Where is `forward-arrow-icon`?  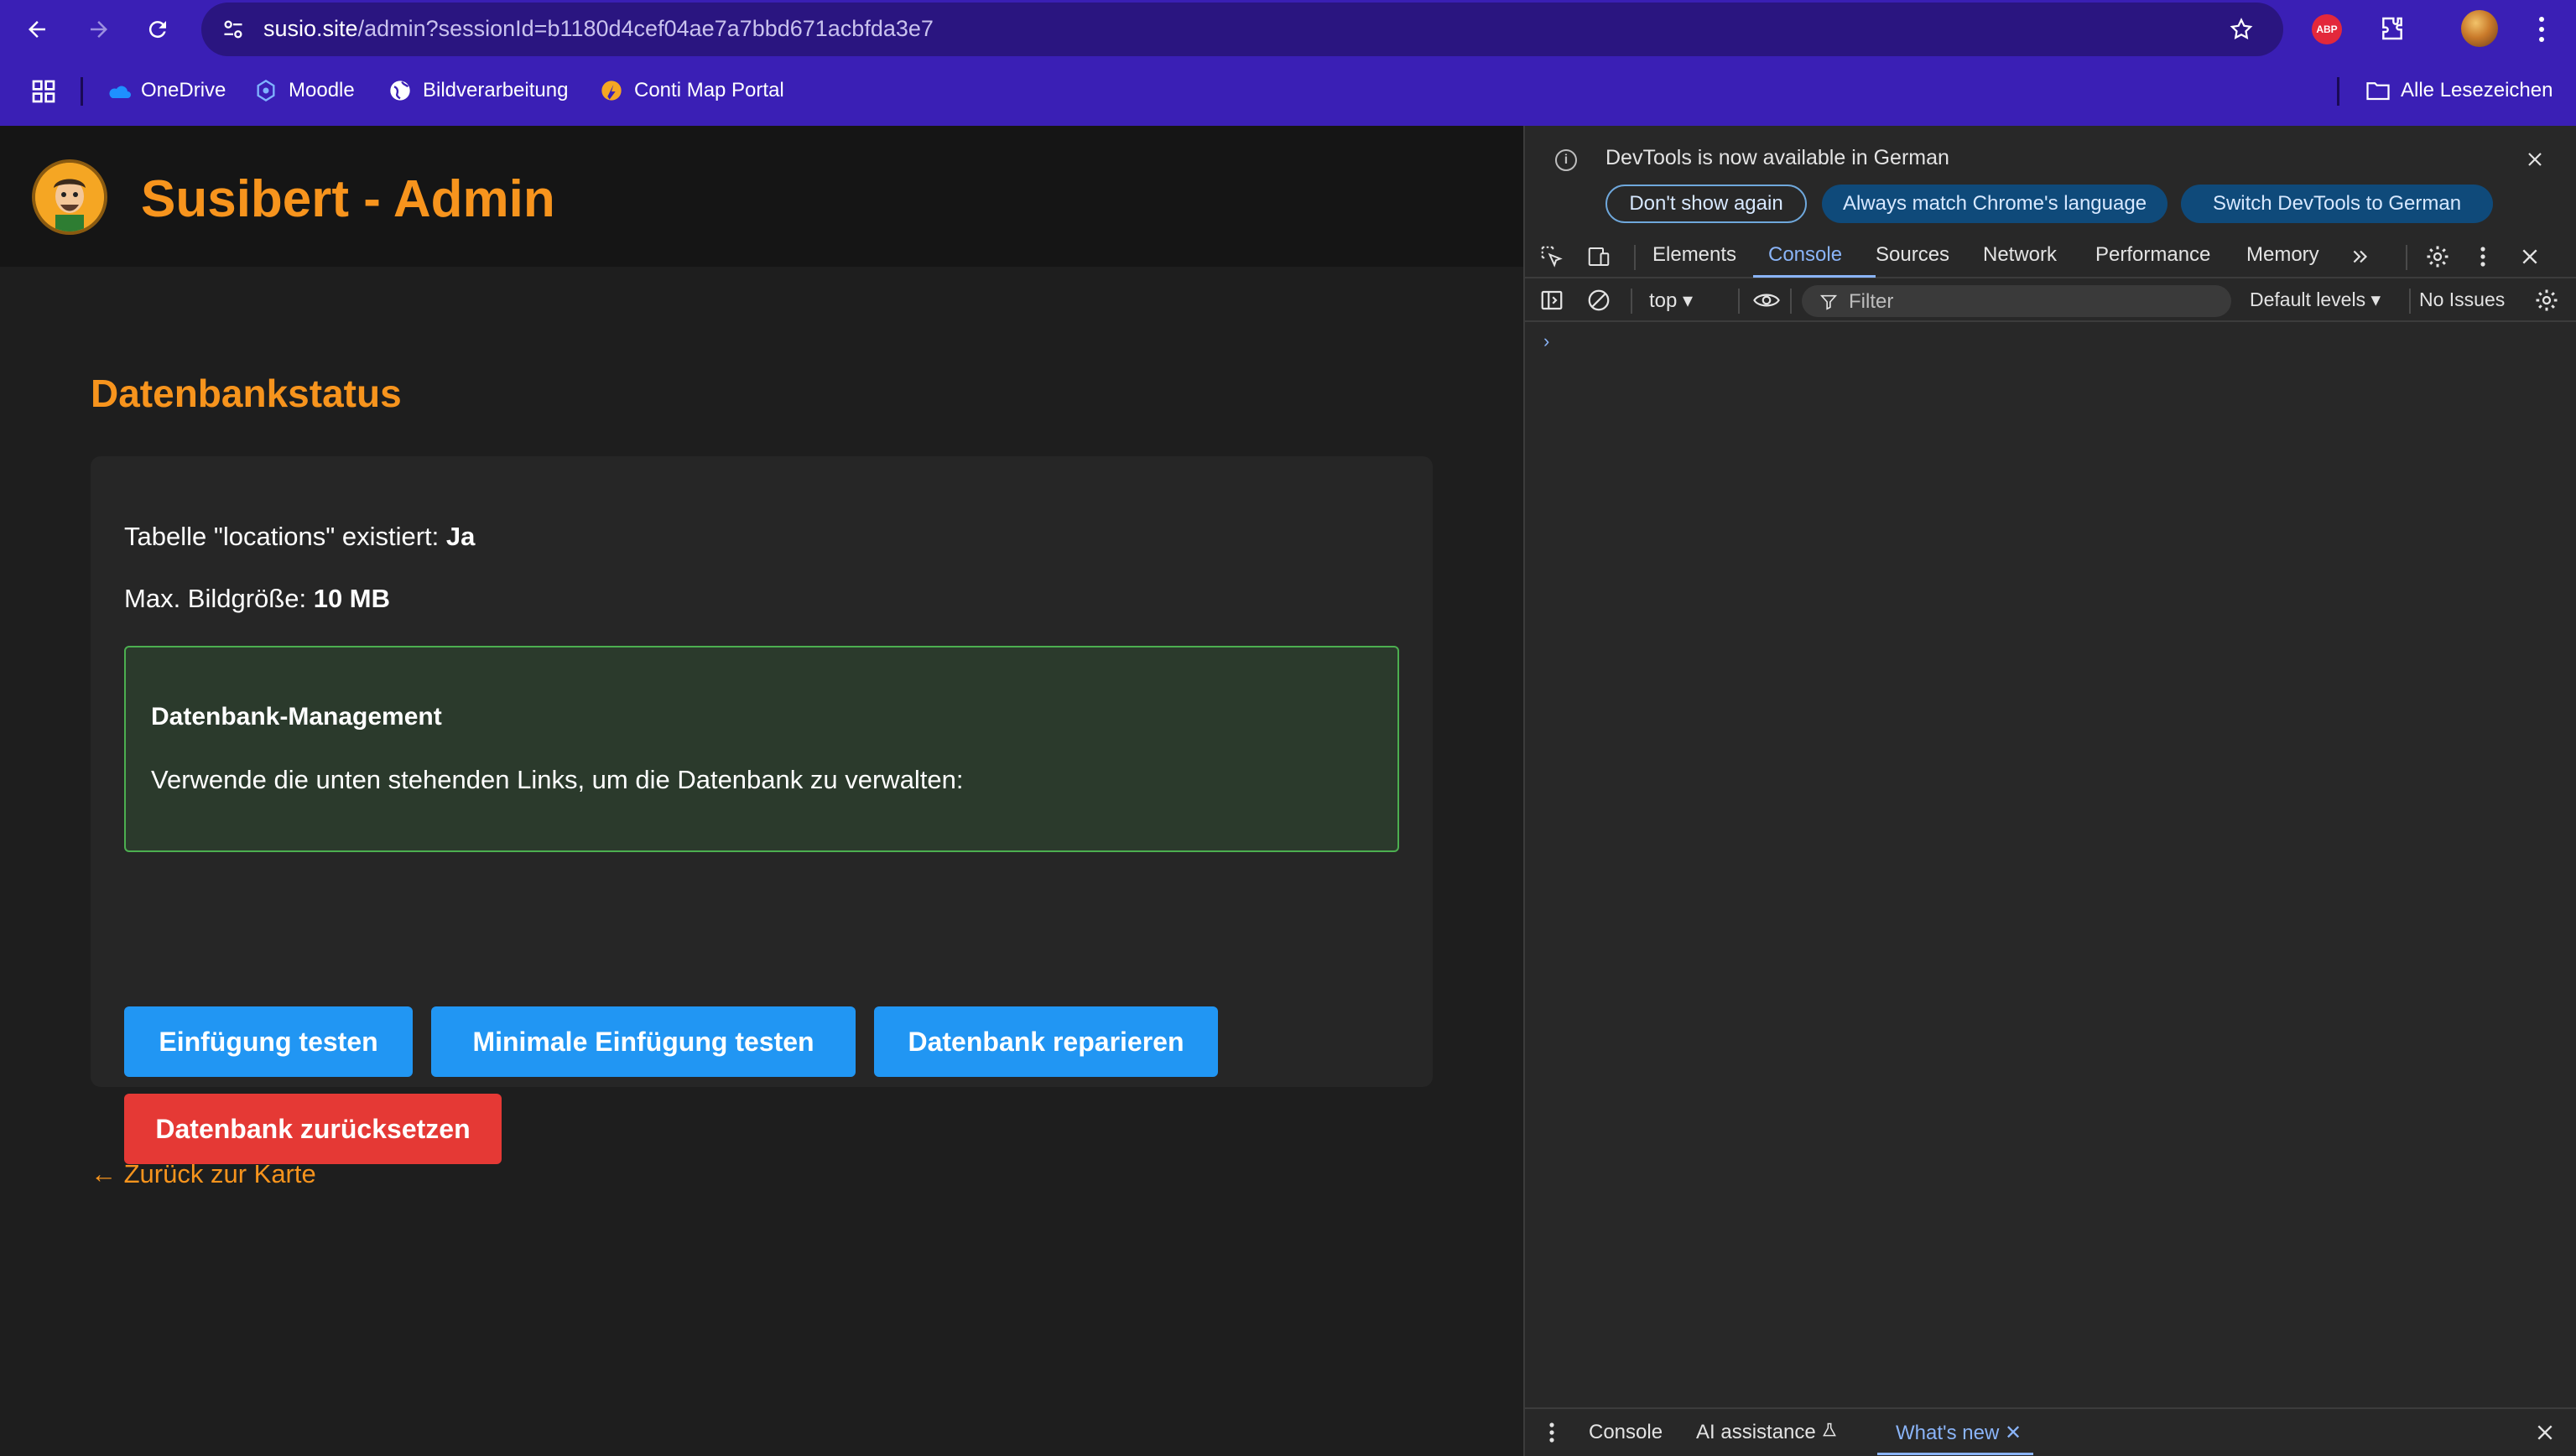 forward-arrow-icon is located at coordinates (99, 29).